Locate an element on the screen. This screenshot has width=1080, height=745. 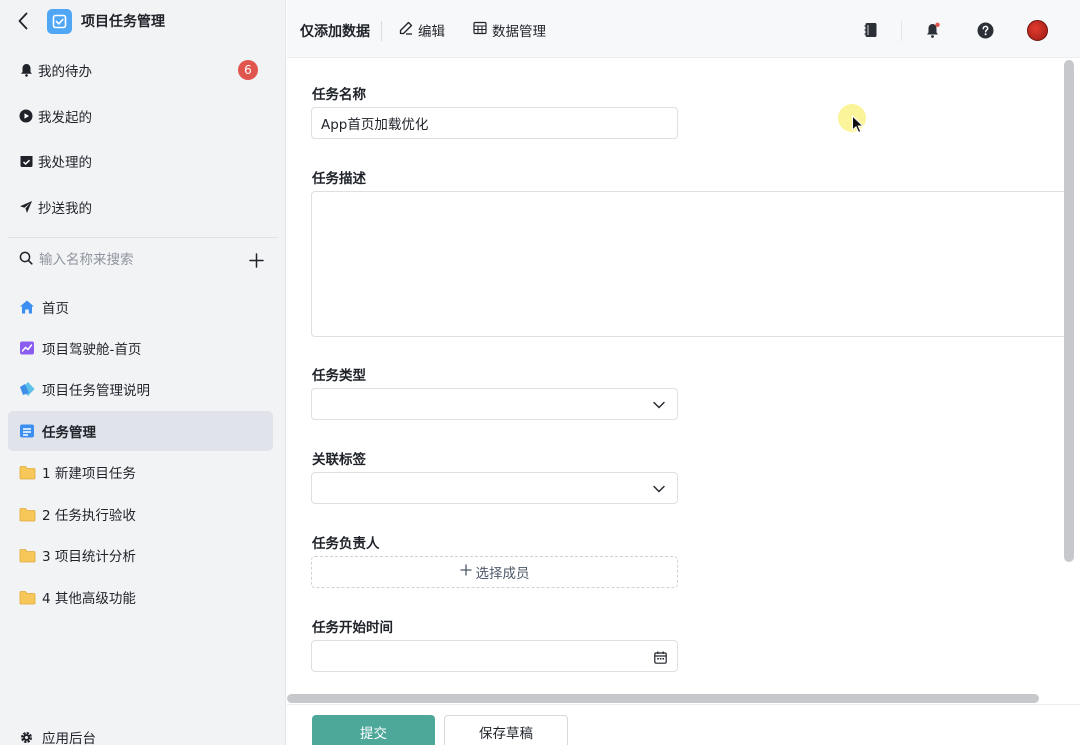
sidebar-item-label: 3 项目统计分析 is located at coordinates (89, 557).